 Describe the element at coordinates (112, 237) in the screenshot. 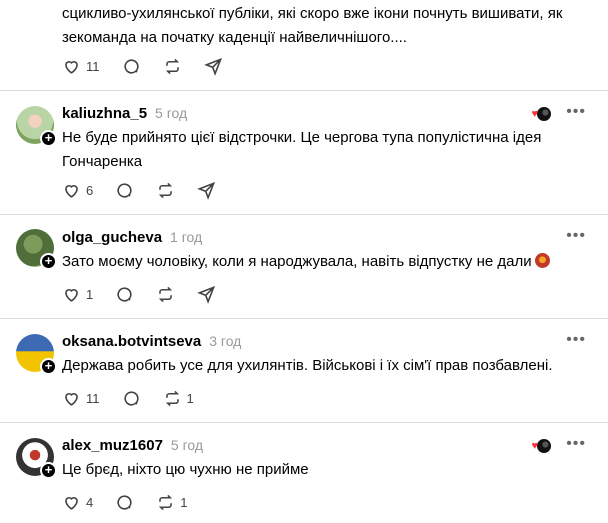

I see `username: olga_gucheva` at that location.